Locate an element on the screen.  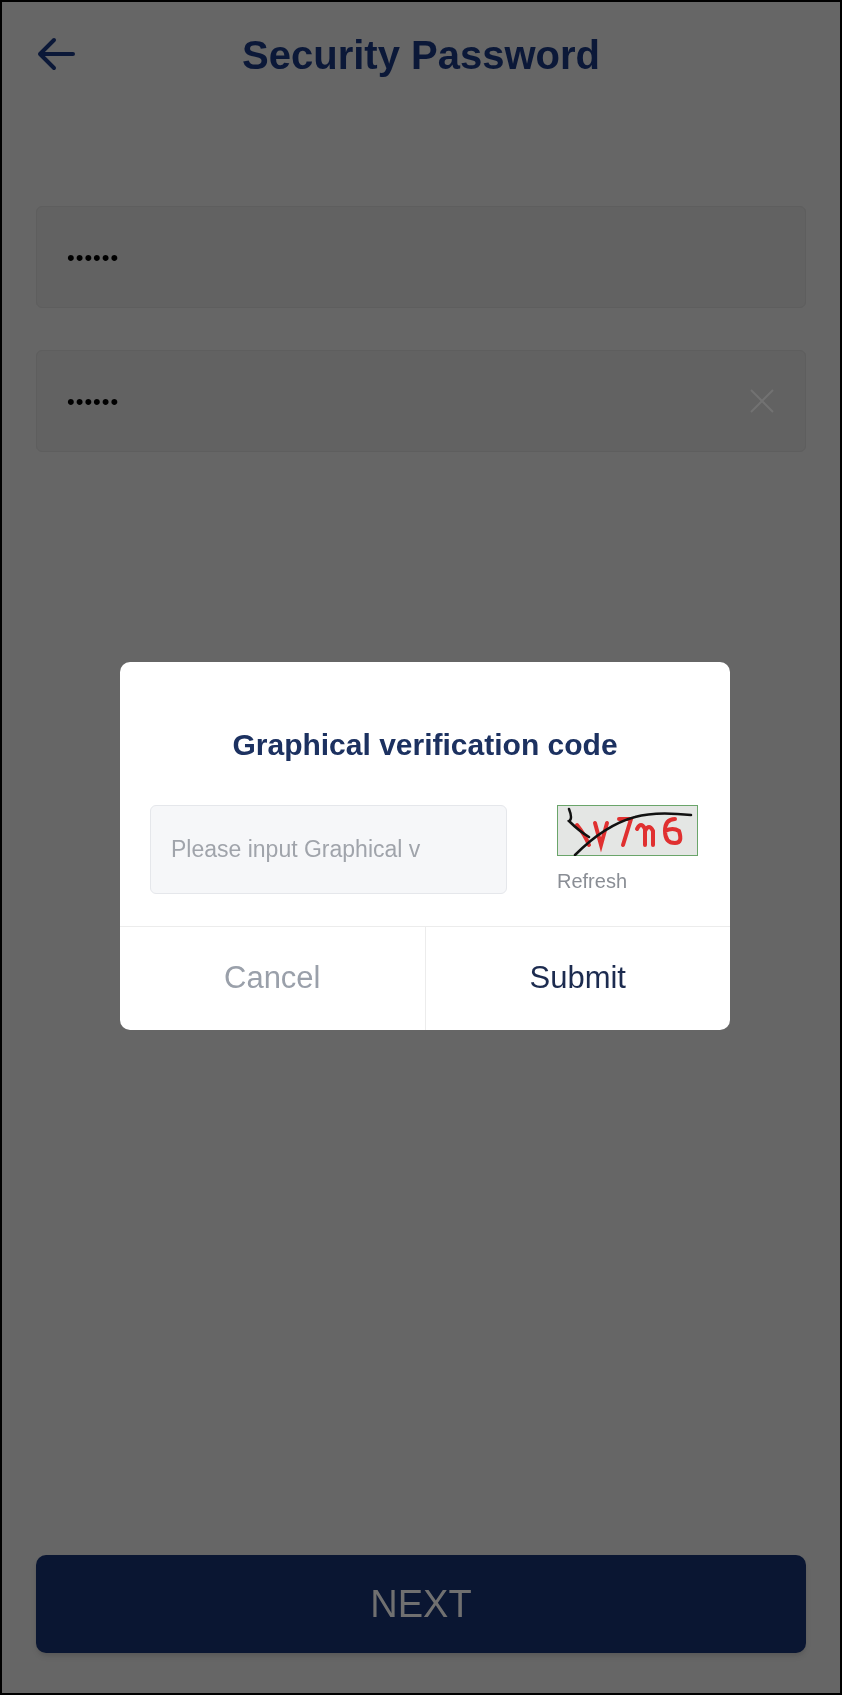
back-arrow-icon is located at coordinates (56, 54).